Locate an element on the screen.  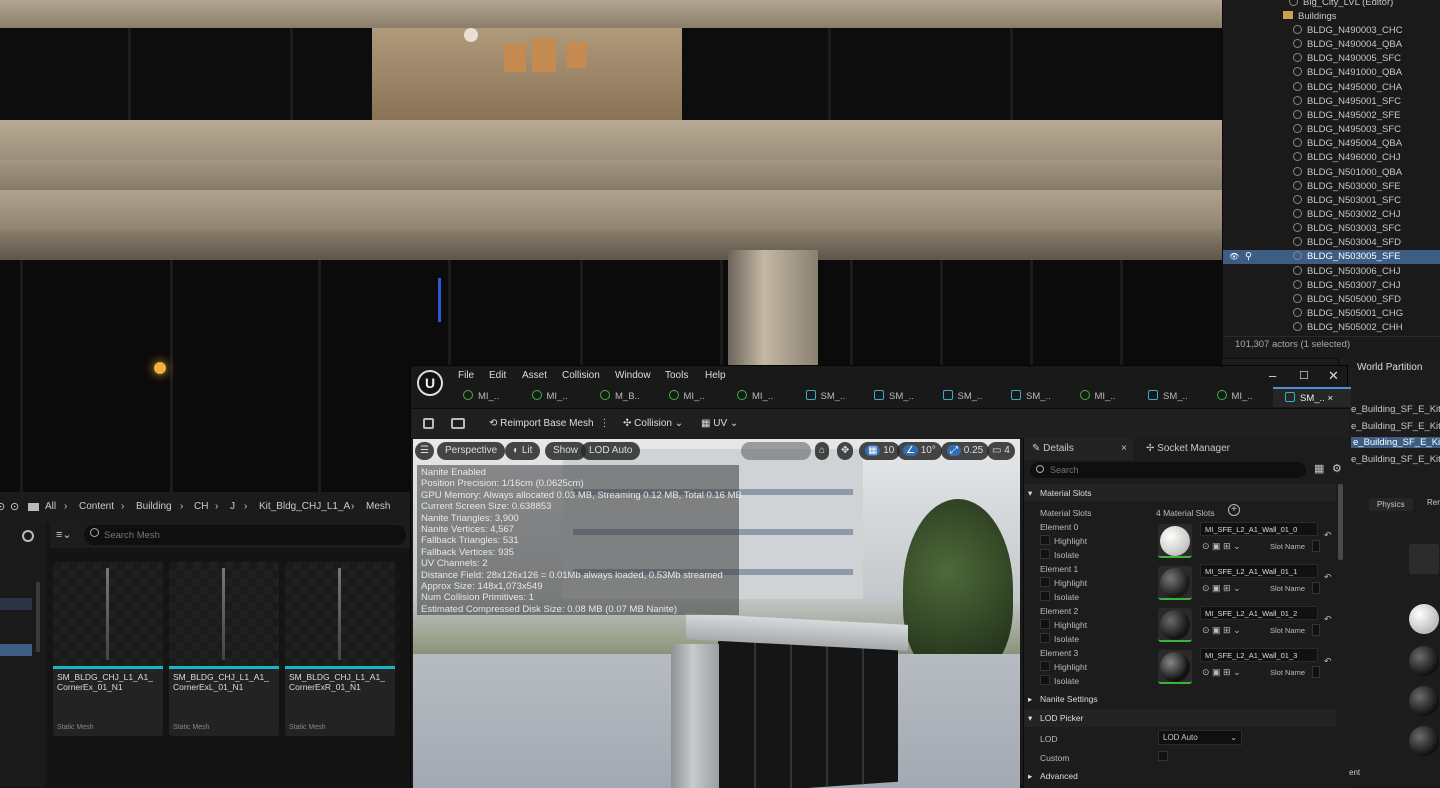
outliner-row: BLDG_N505001_CHG is located at coordinates (1331, 314).